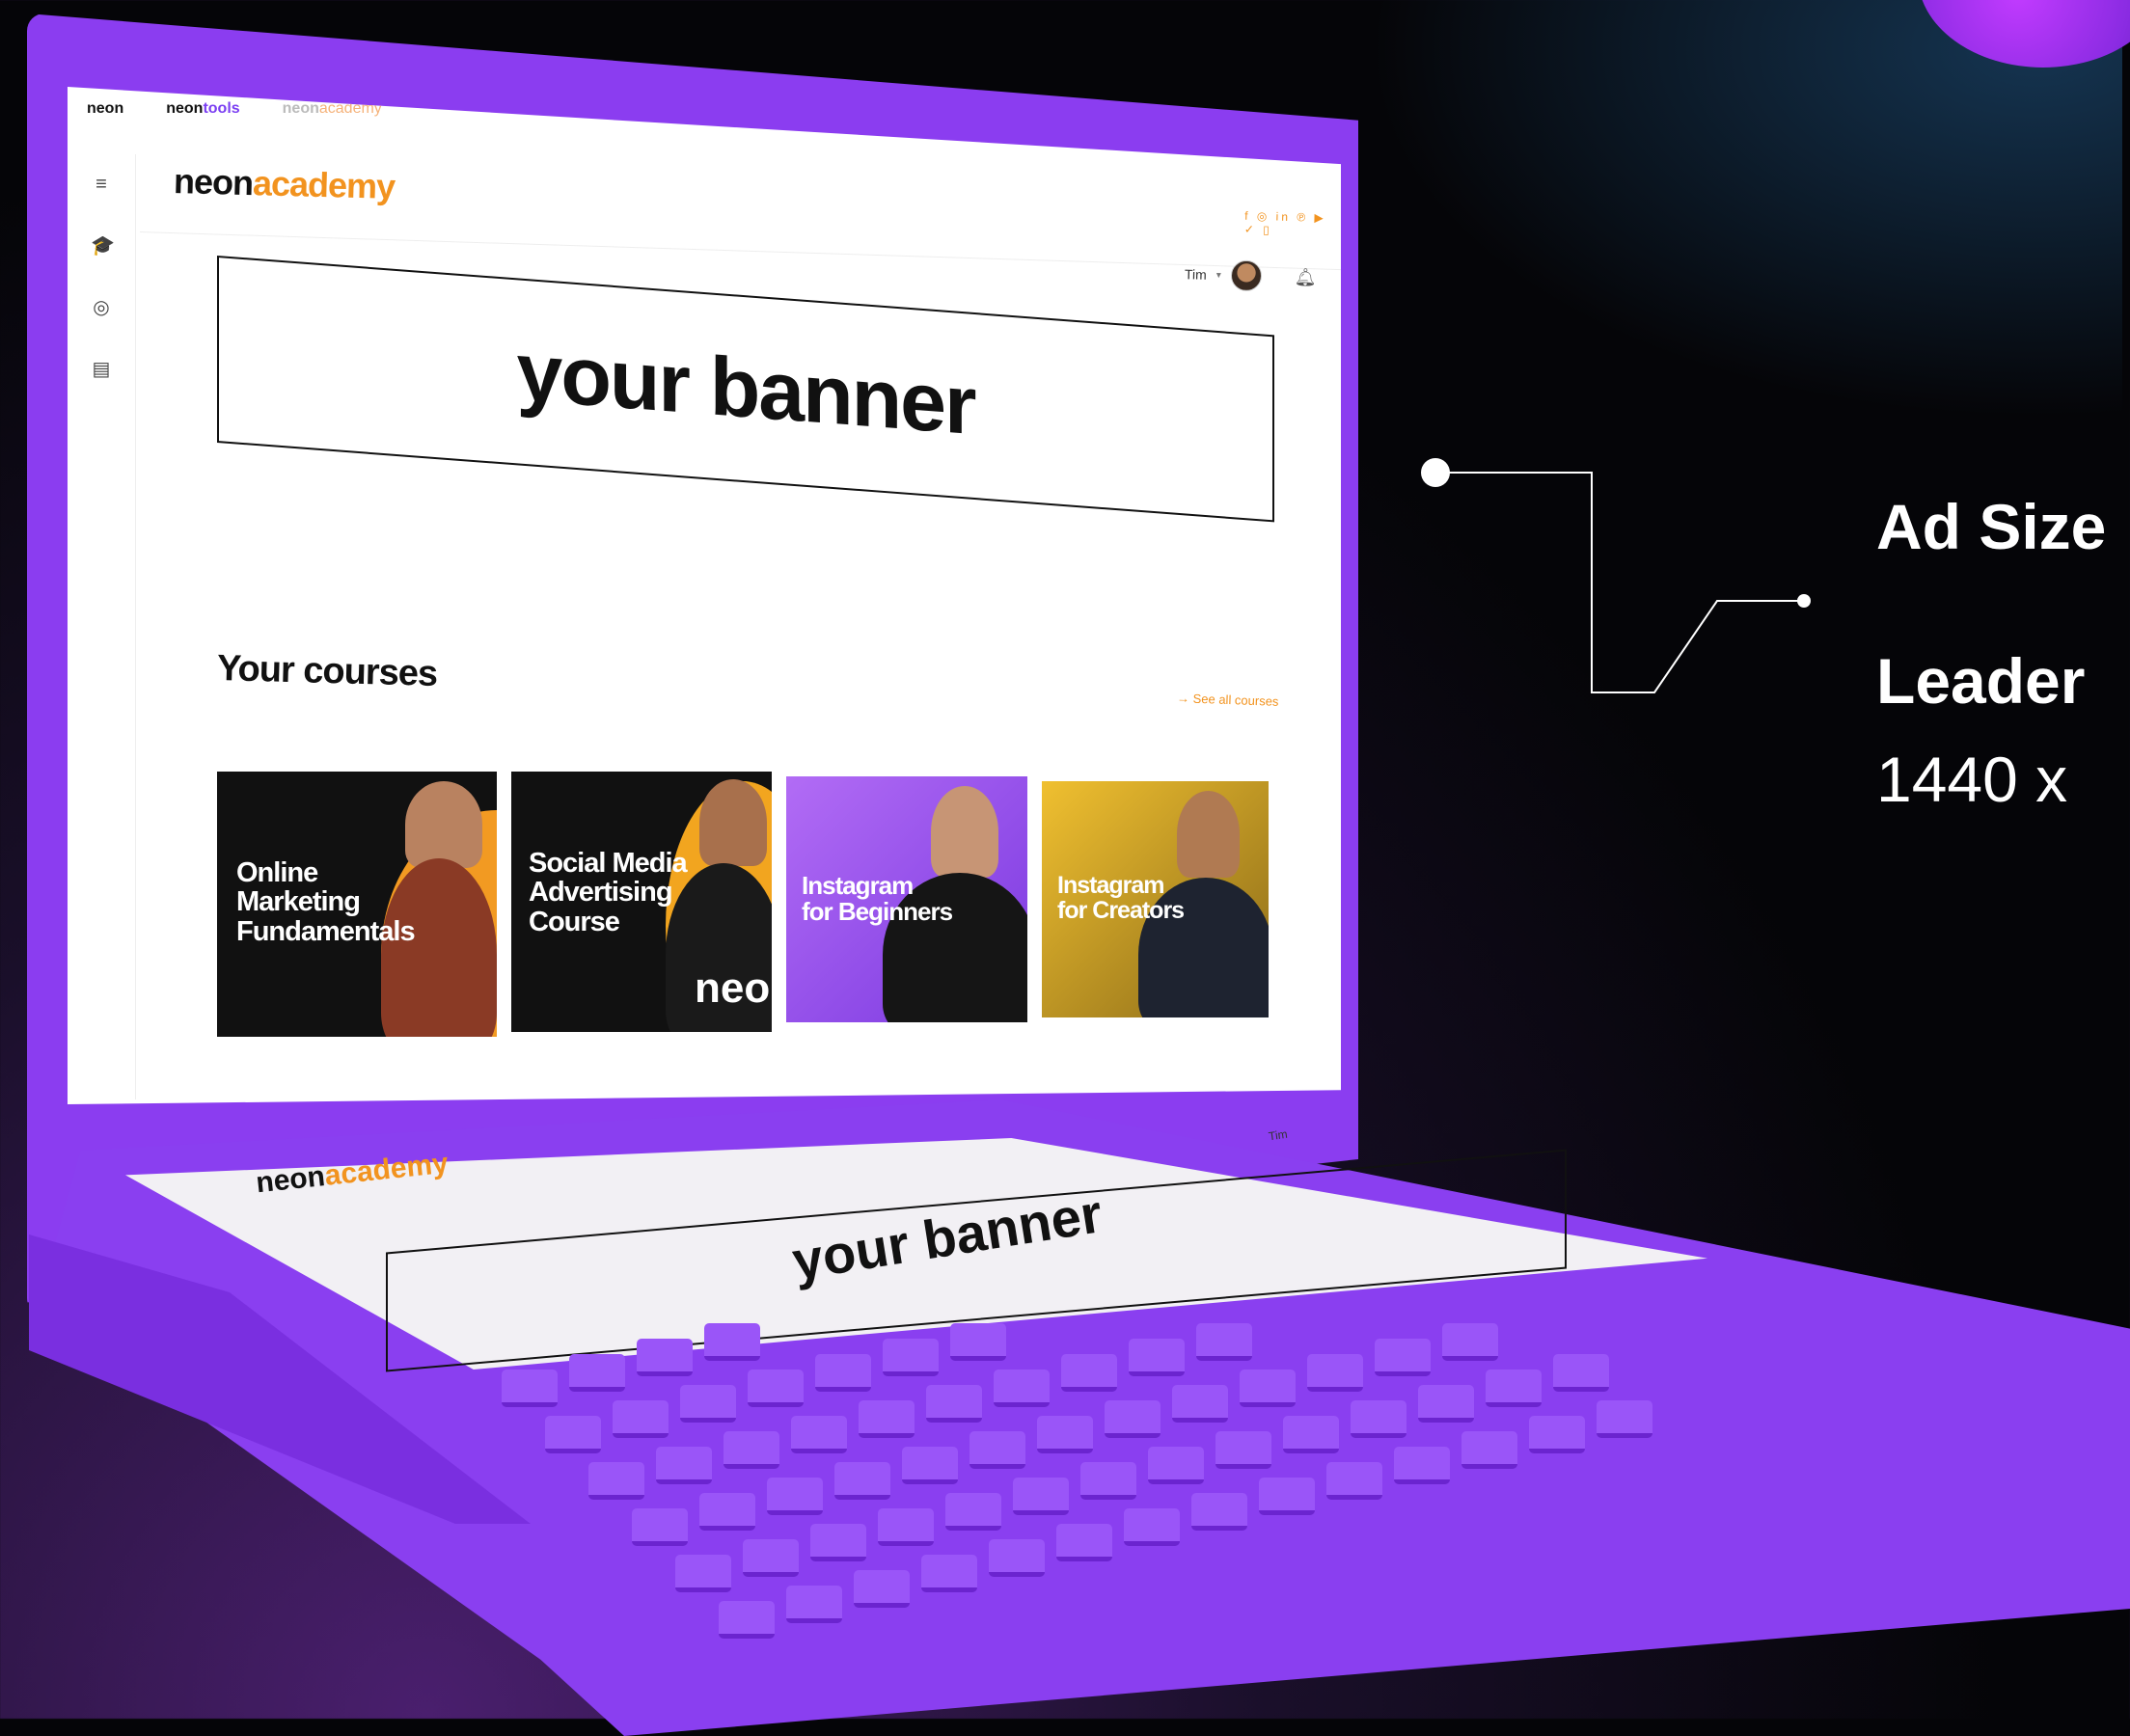  I want to click on ad-dimensions: 1440 x, so click(1972, 780).